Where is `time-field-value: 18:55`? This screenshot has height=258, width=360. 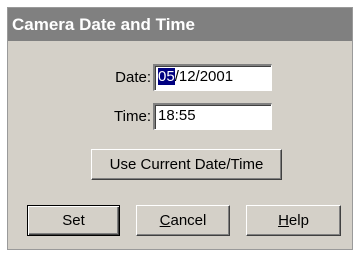 time-field-value: 18:55 is located at coordinates (177, 115).